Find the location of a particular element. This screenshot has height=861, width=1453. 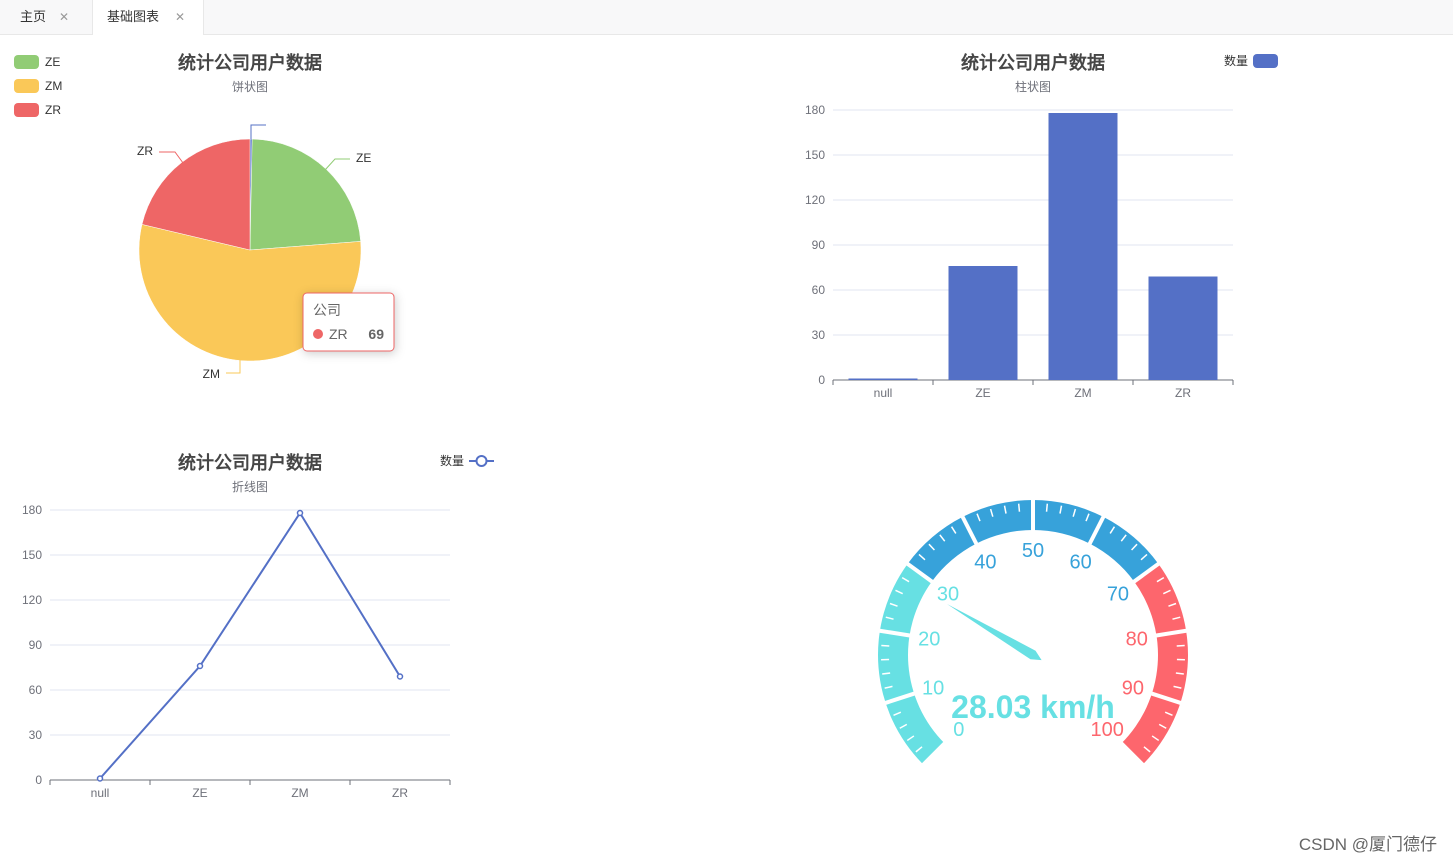

line-chart-title: 统计公司用户数据 is located at coordinates (250, 462).